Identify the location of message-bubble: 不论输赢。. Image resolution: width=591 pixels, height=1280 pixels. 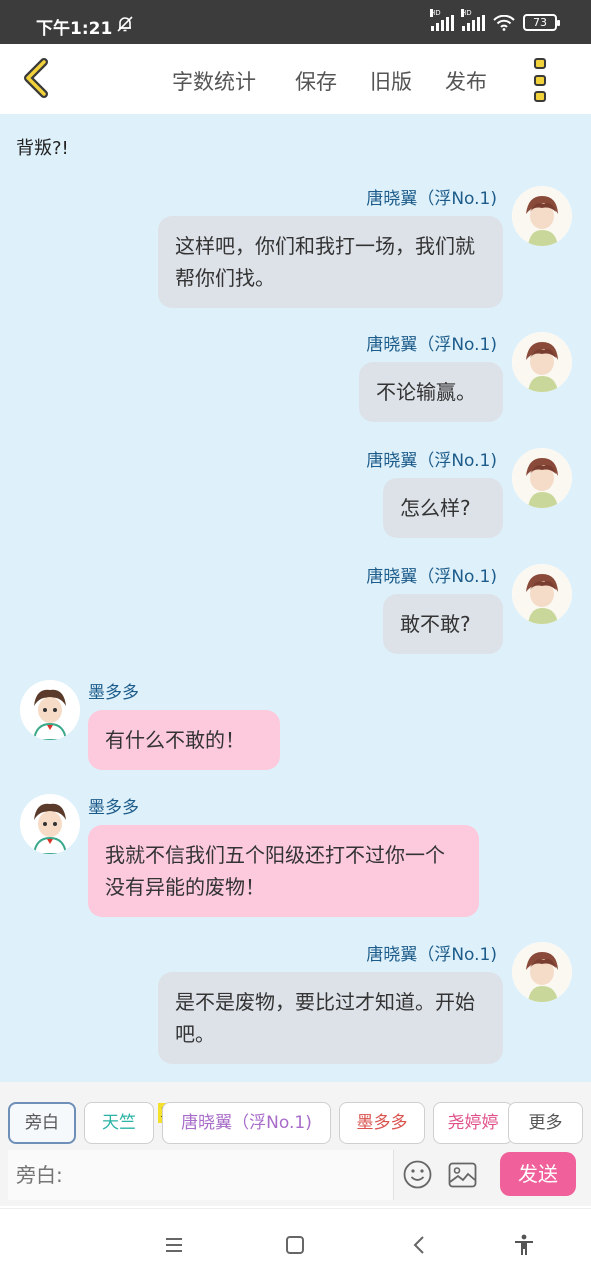
(431, 392).